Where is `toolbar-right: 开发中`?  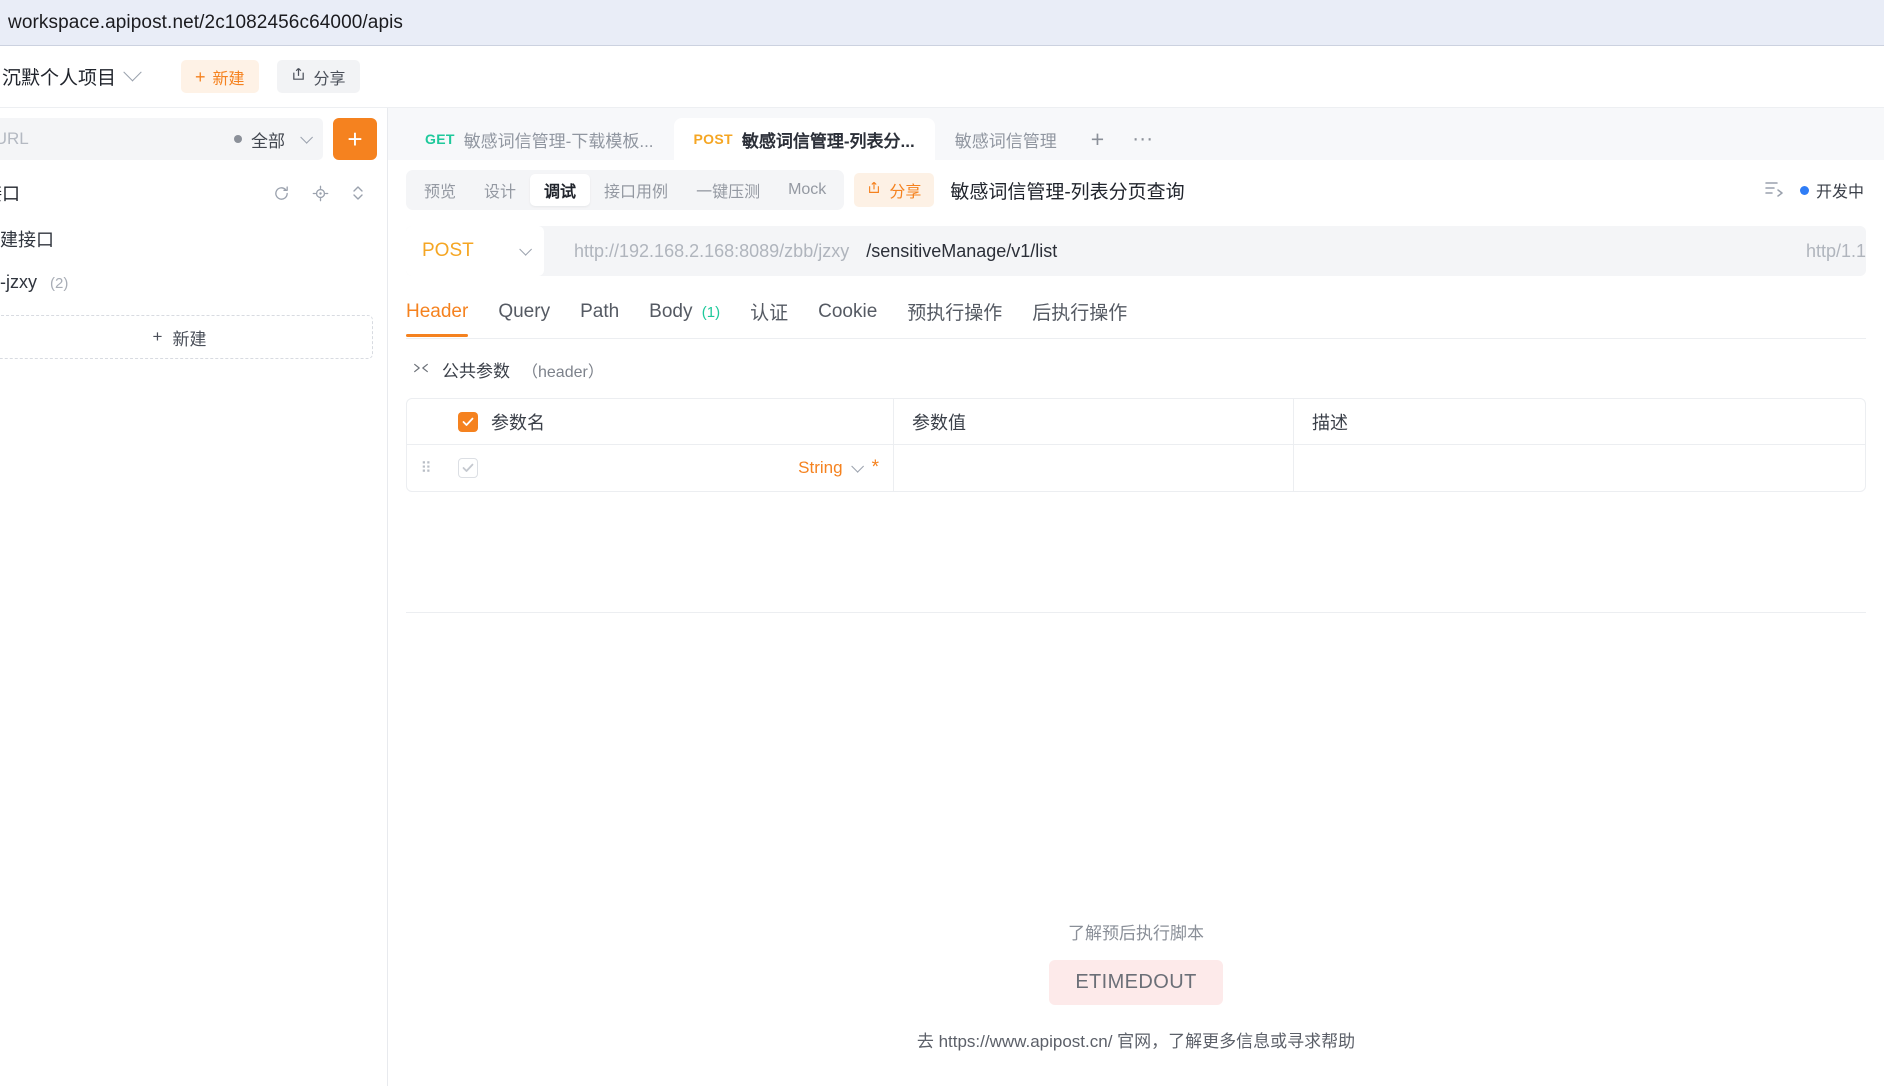 toolbar-right: 开发中 is located at coordinates (1815, 190).